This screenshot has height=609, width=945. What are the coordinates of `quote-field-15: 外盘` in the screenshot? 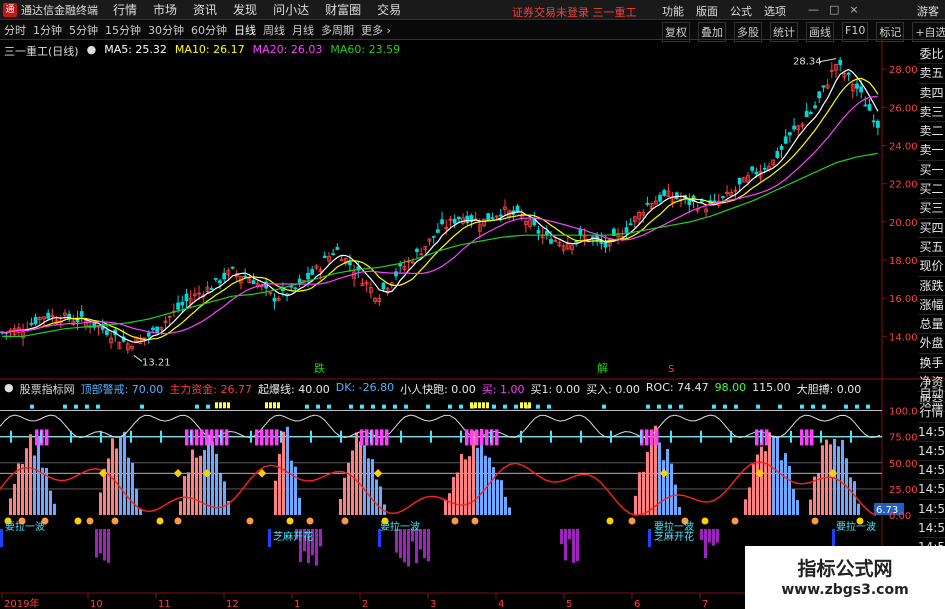 It's located at (931, 344).